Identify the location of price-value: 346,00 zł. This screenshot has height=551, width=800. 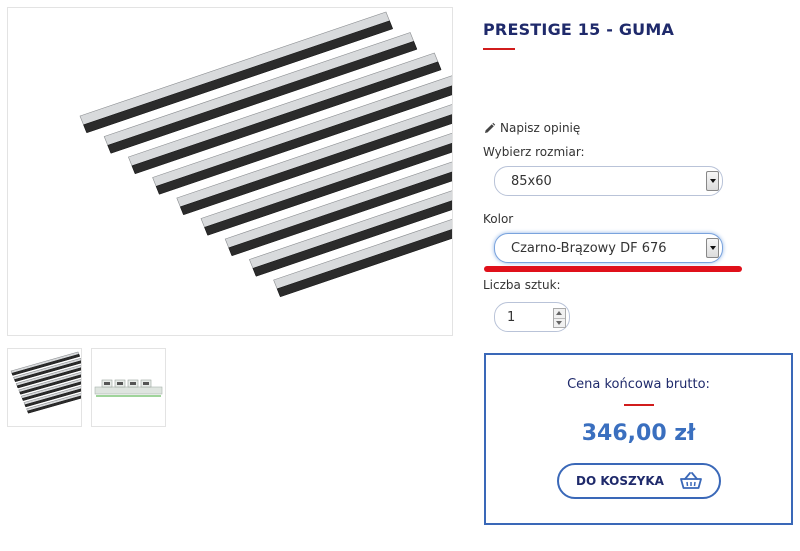
(638, 433).